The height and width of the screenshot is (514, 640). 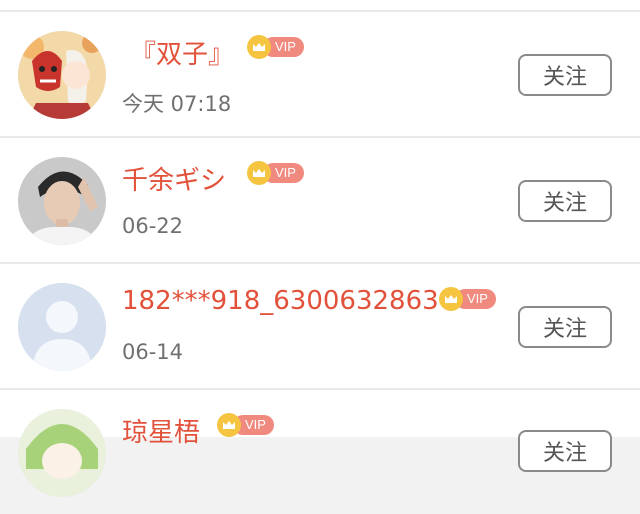 What do you see at coordinates (62, 201) in the screenshot?
I see `person-photo-avatar` at bounding box center [62, 201].